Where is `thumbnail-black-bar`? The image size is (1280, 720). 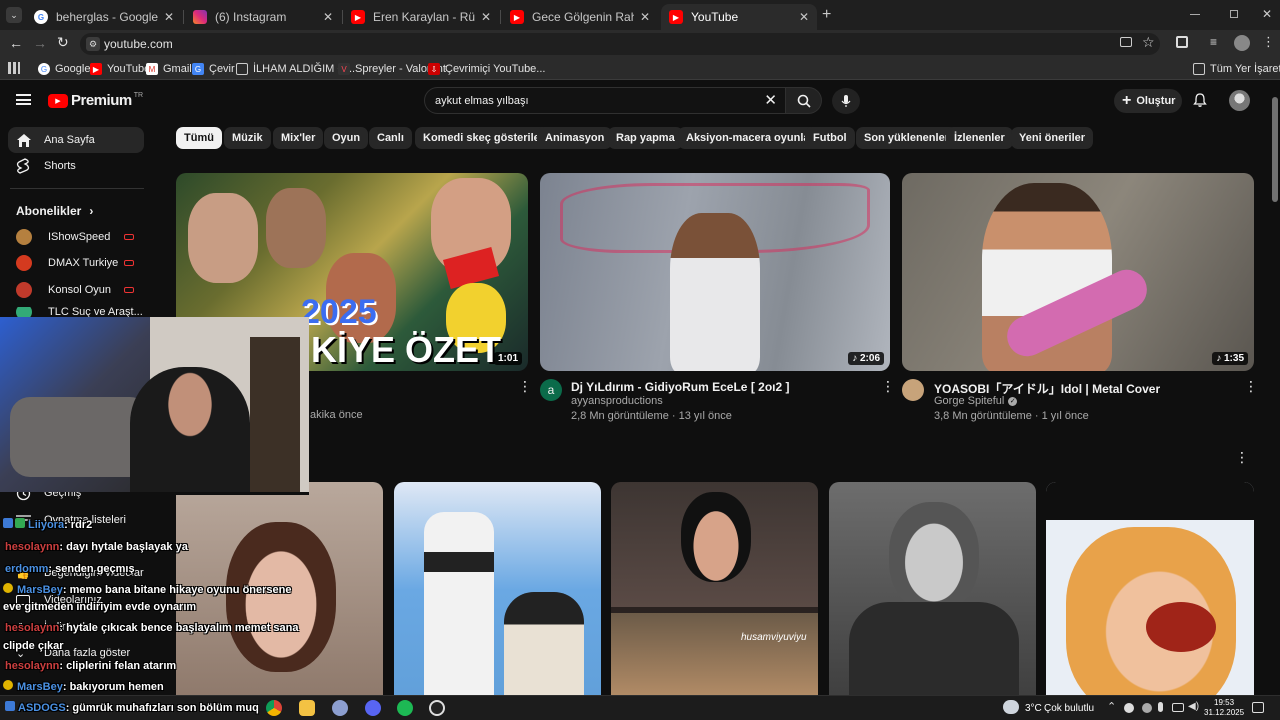 thumbnail-black-bar is located at coordinates (1150, 501).